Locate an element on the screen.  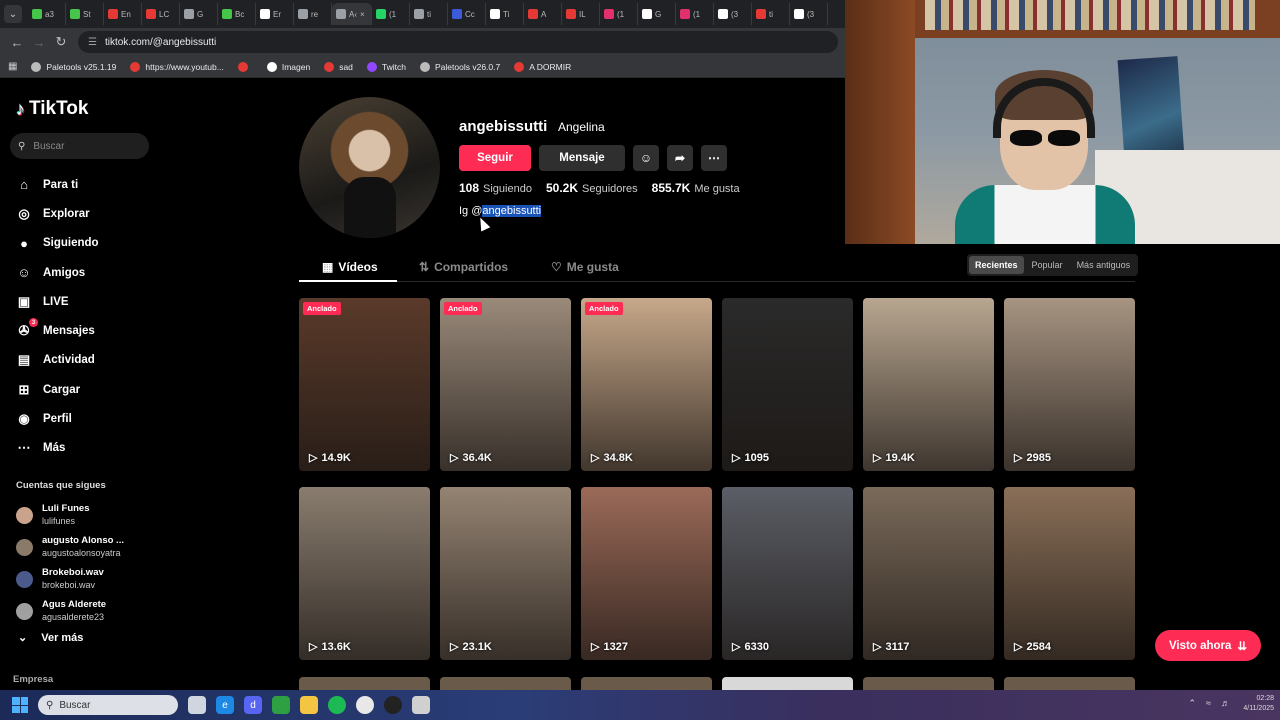
more-options-icon: ⋯ is located at coordinates (714, 158).